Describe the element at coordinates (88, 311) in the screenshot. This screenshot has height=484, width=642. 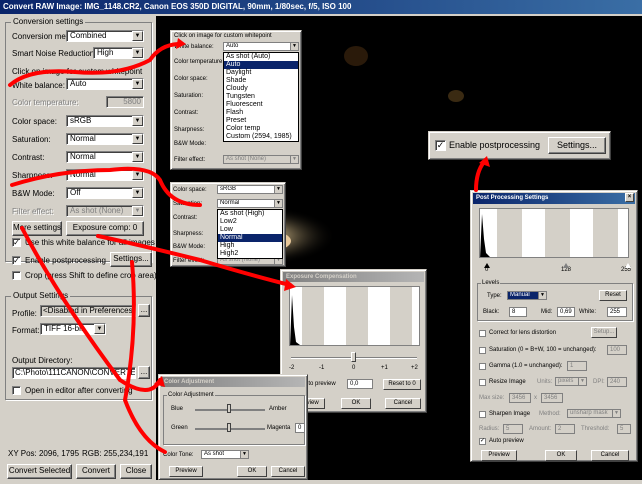
I see `profile-field: <Disabled in Preferences>` at that location.